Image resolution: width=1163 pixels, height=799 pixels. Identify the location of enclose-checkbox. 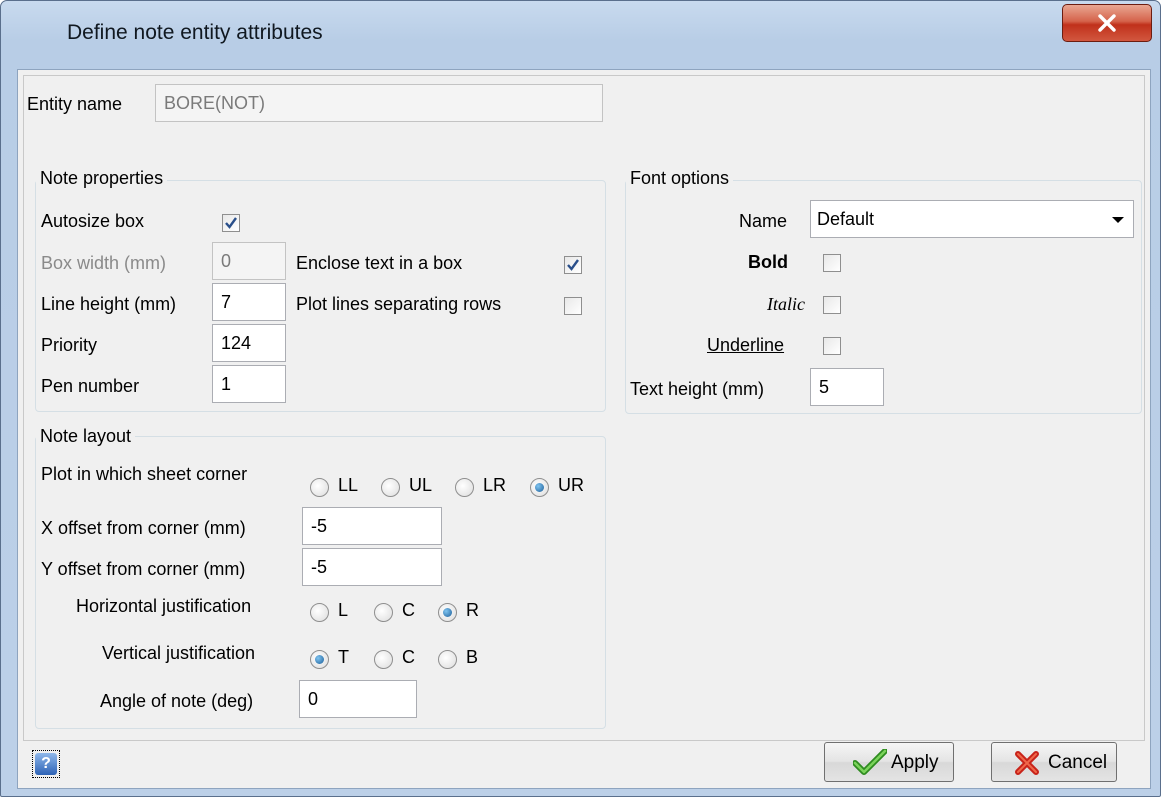
(573, 265).